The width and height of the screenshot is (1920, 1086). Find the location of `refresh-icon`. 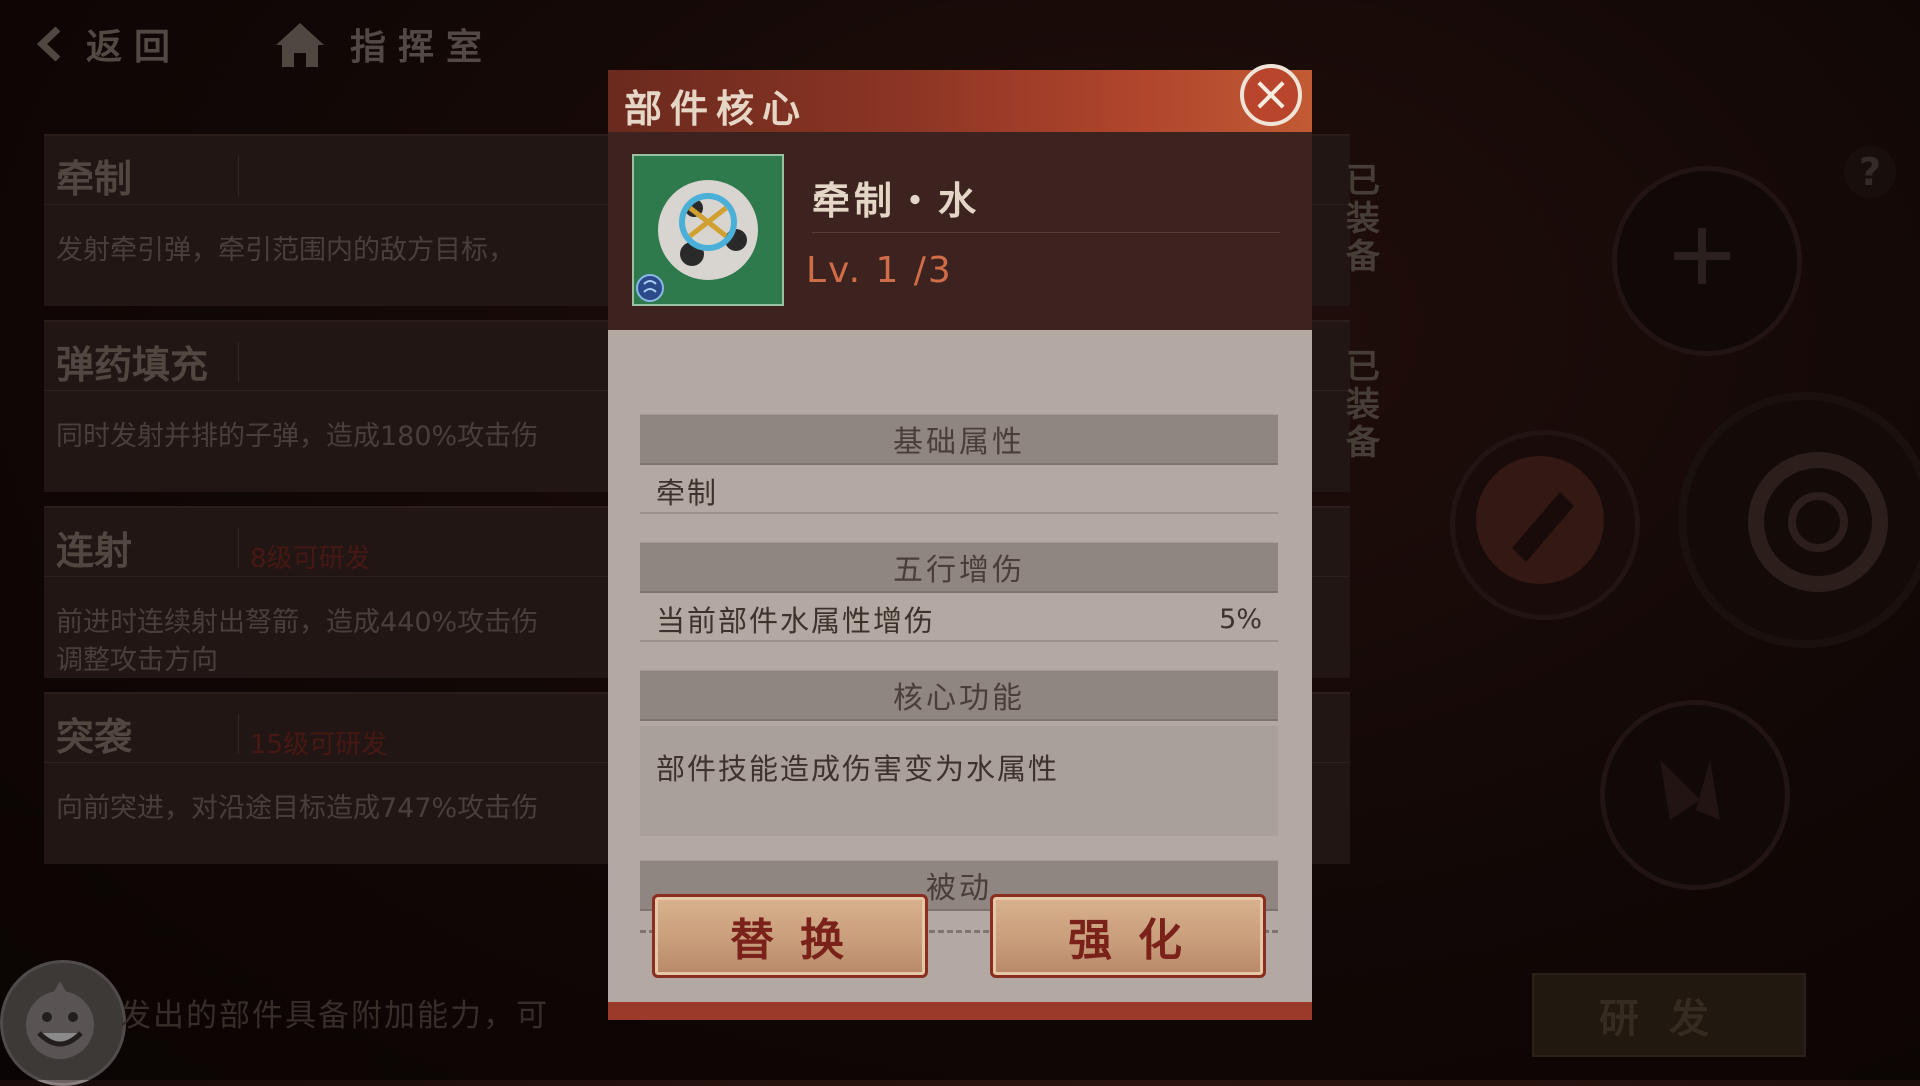

refresh-icon is located at coordinates (1818, 522).